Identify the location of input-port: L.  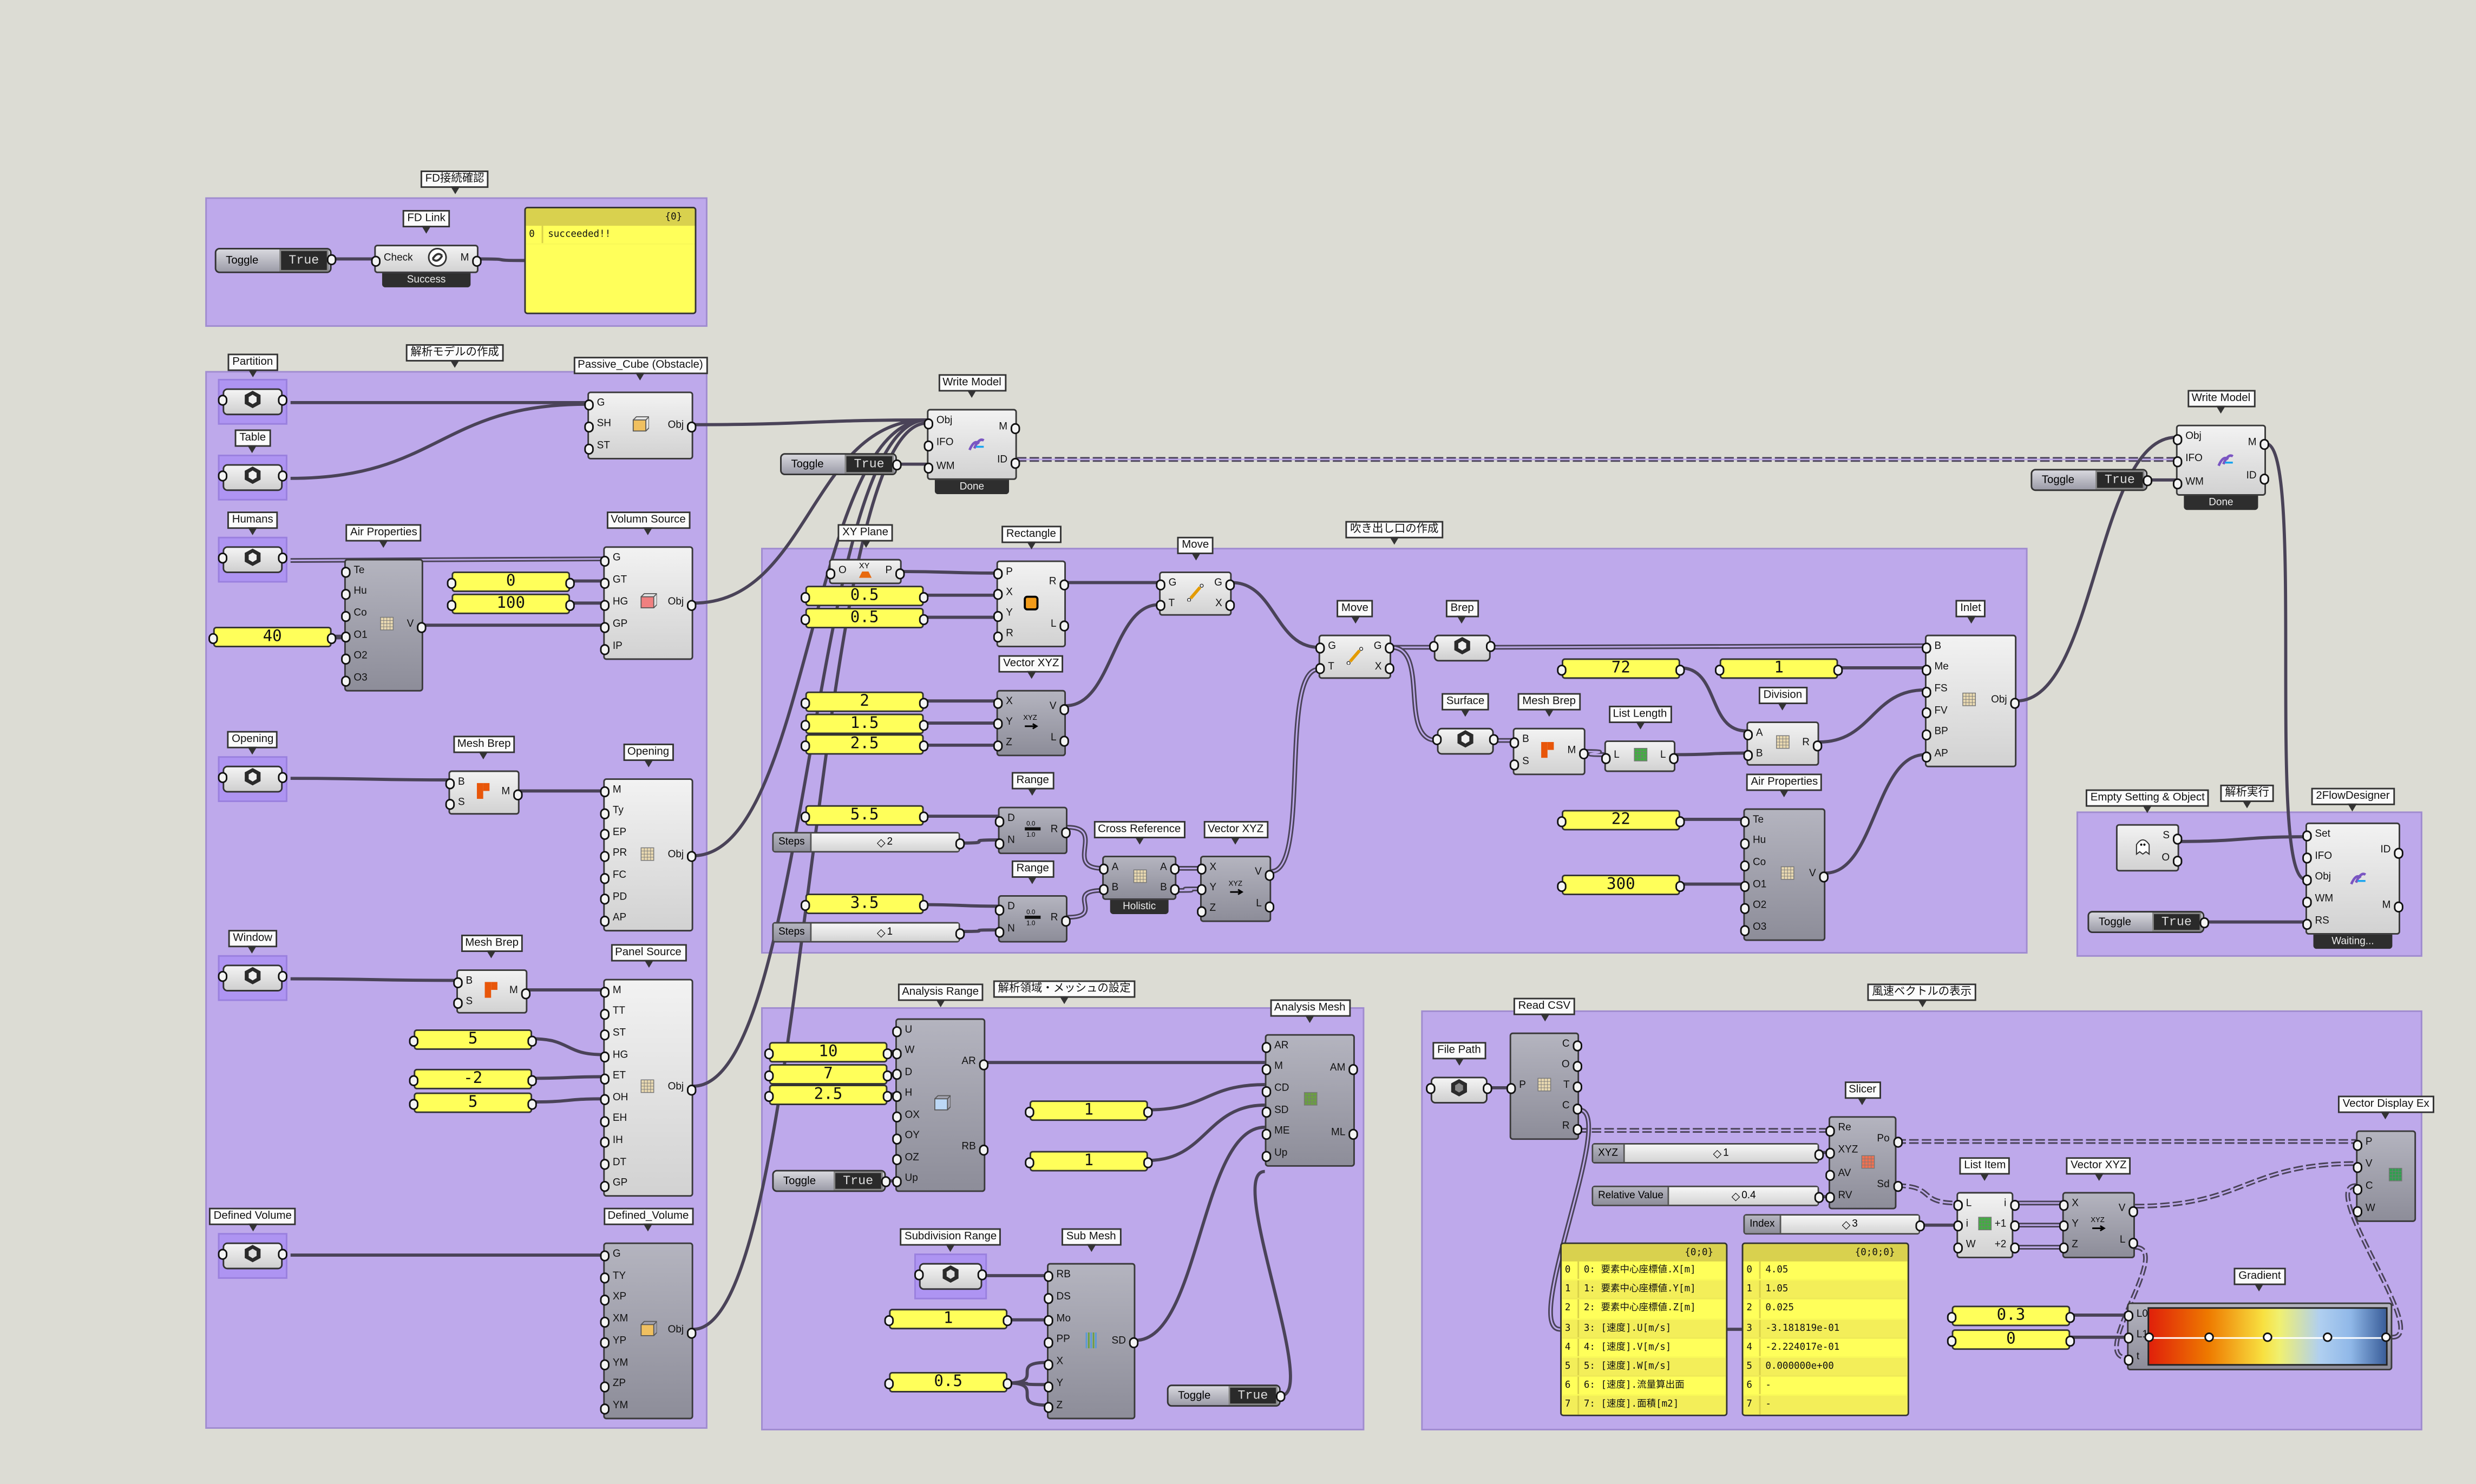
(1611, 757).